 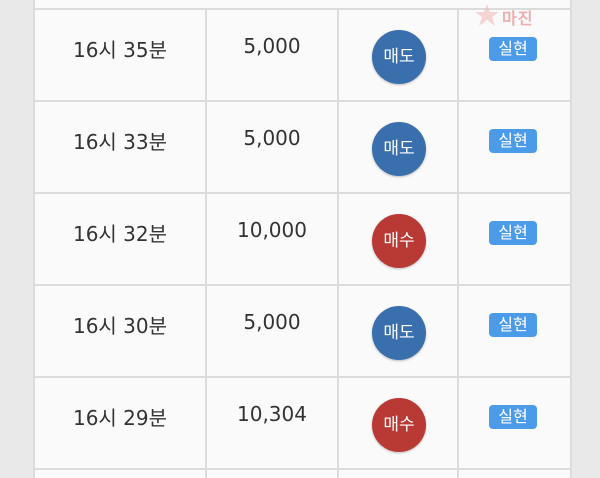 I want to click on time-cell: 16시 32분, so click(x=121, y=239).